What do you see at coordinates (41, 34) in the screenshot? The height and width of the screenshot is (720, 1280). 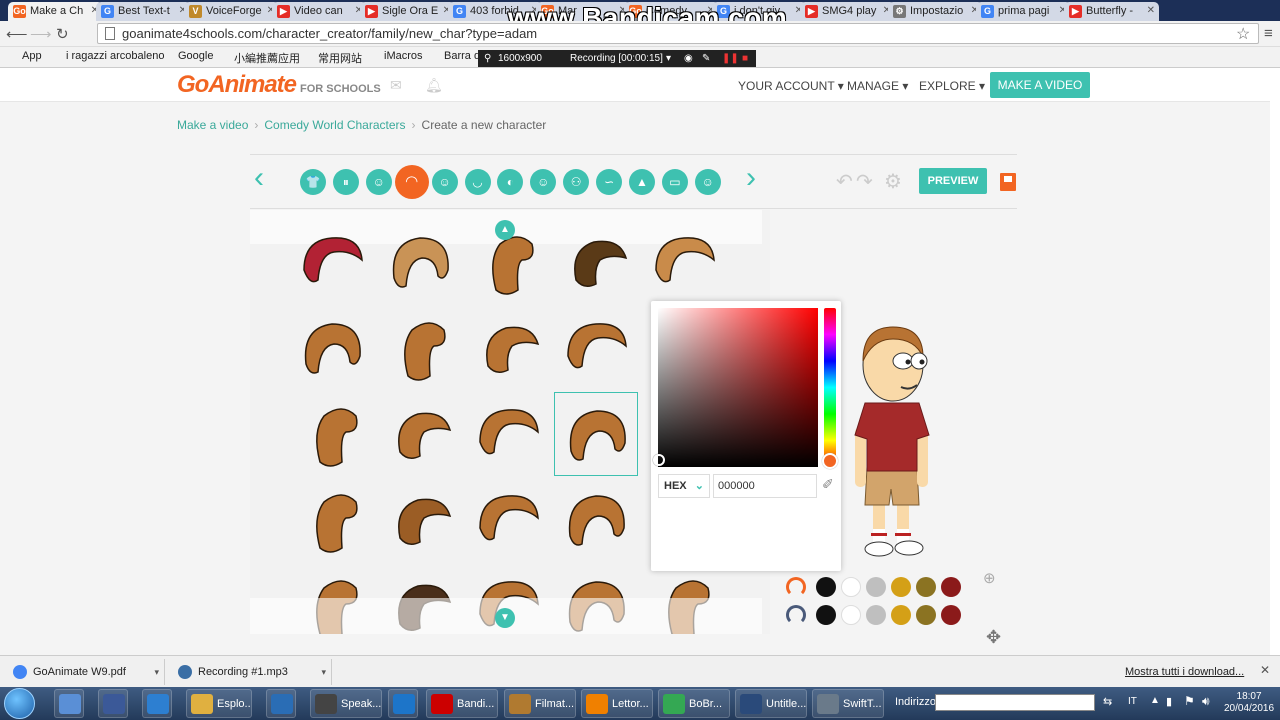 I see `forward-icon: ⟶` at bounding box center [41, 34].